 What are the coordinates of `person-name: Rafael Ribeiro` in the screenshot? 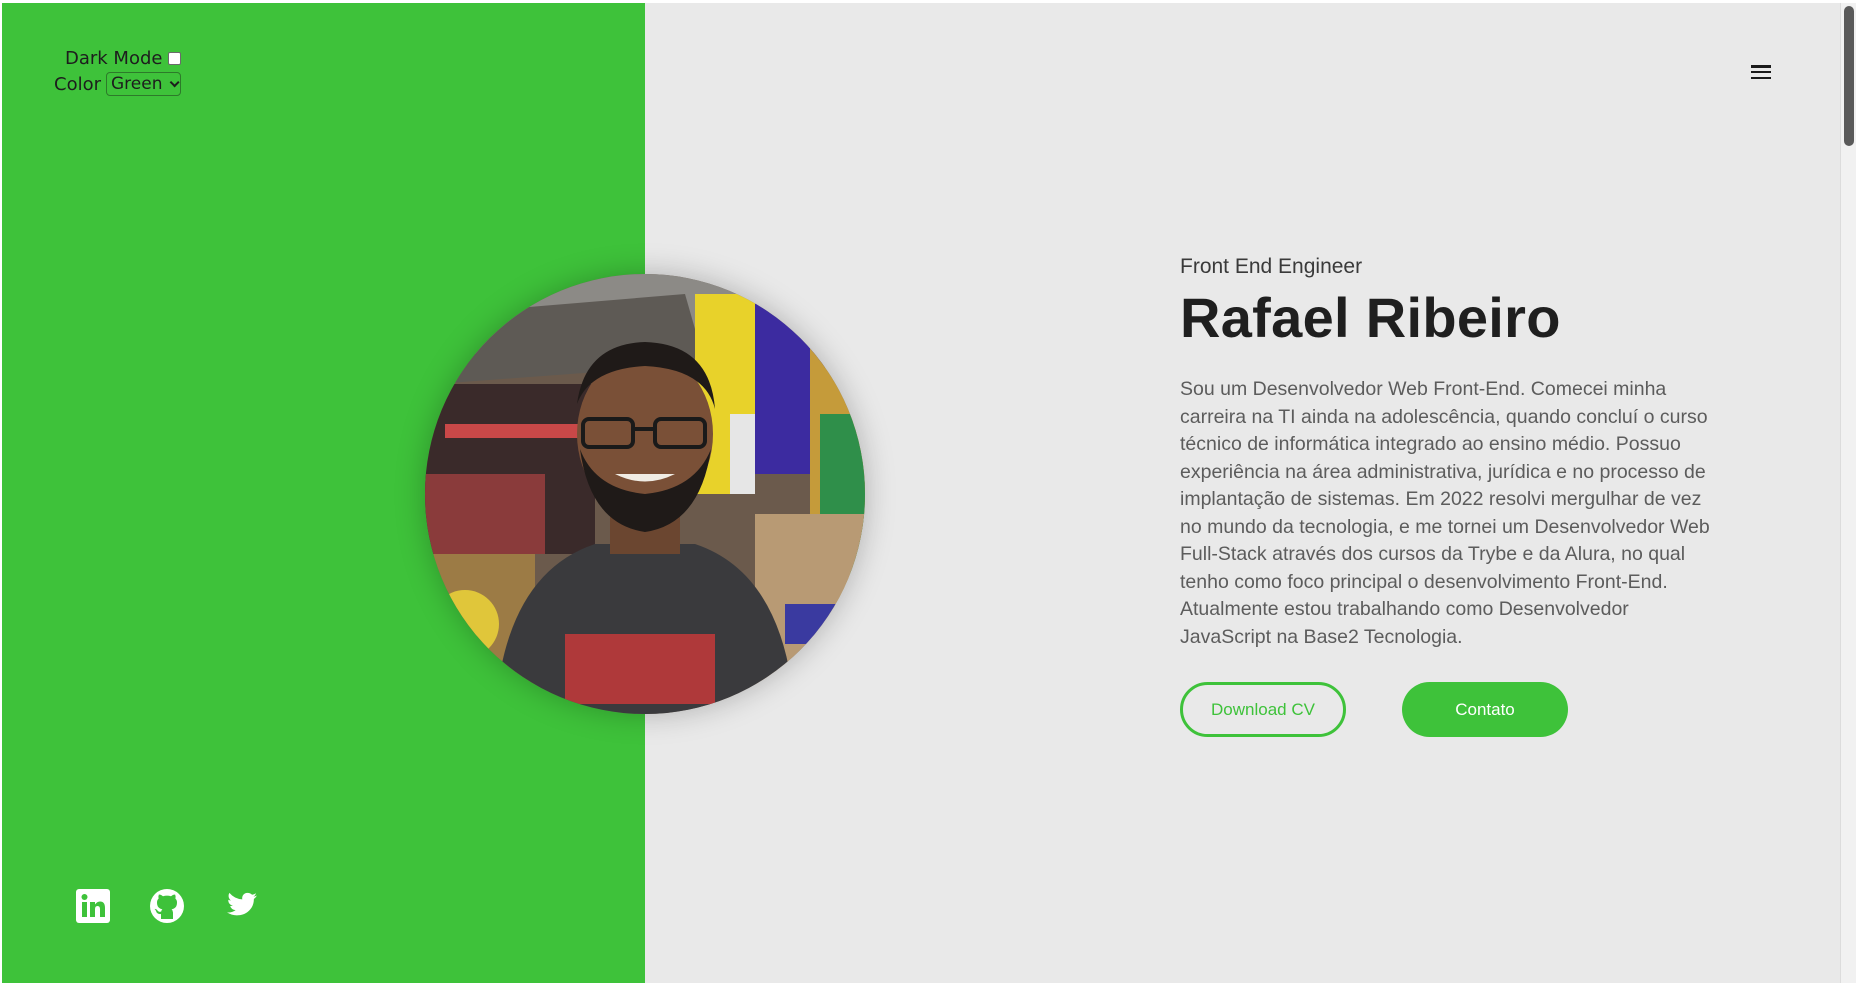 It's located at (1370, 317).